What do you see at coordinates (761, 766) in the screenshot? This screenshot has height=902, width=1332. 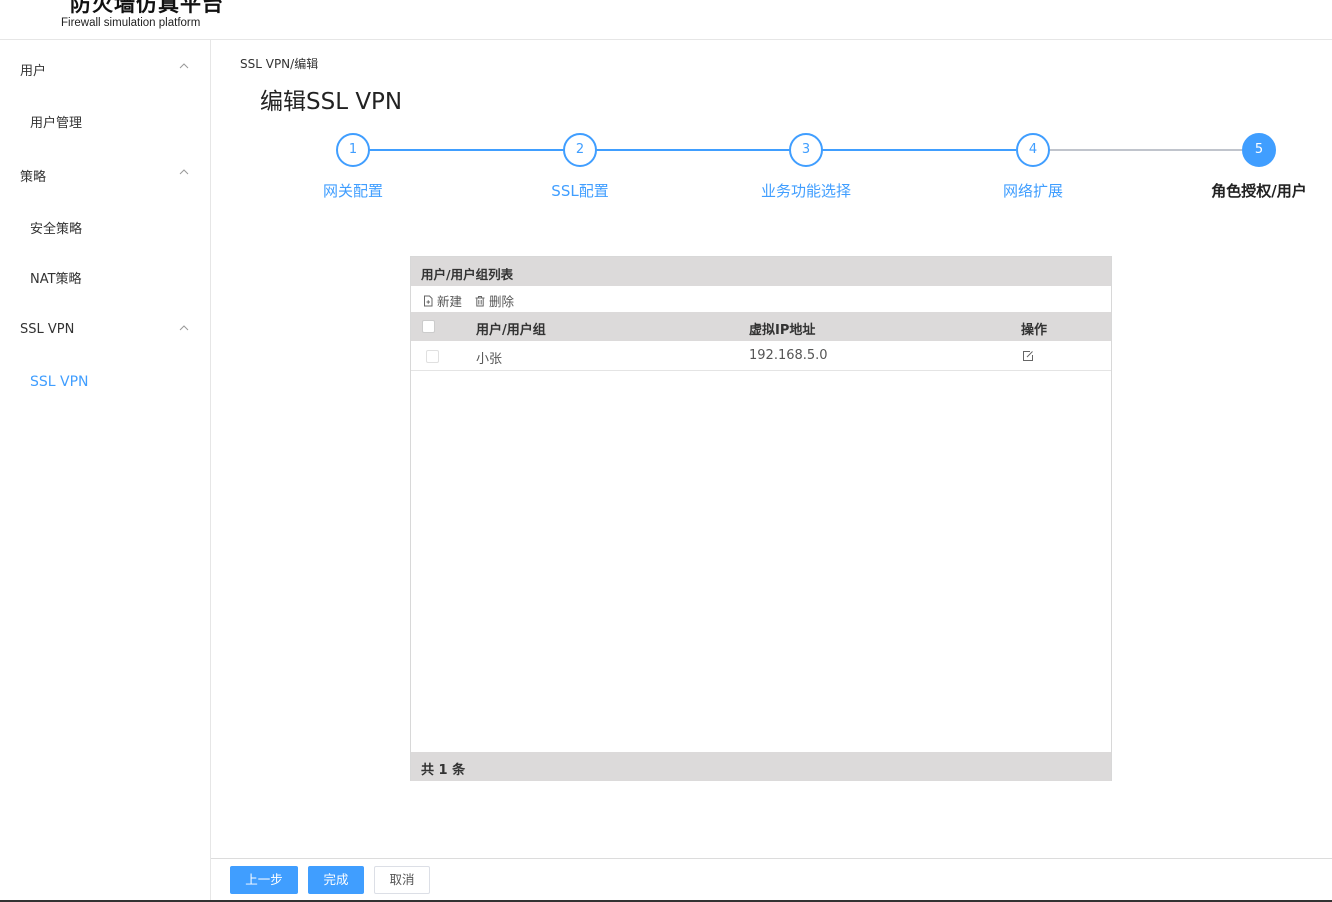 I see `panel-footer: 共 1 条` at bounding box center [761, 766].